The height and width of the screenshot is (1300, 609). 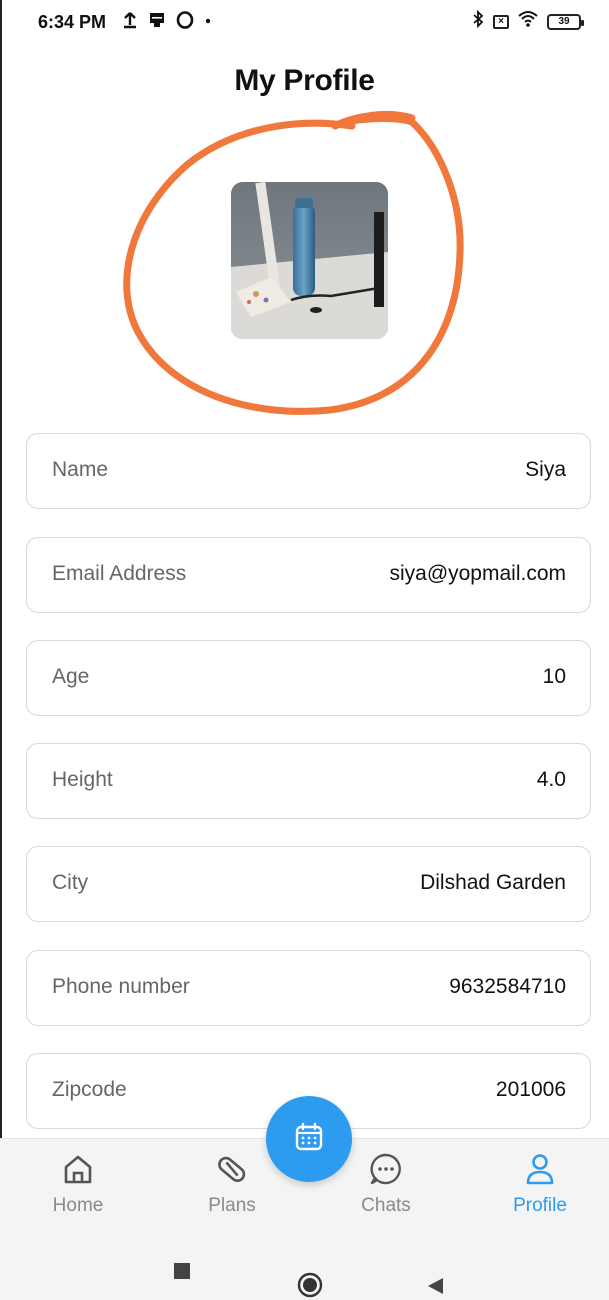 What do you see at coordinates (386, 1205) in the screenshot?
I see `nav-label: Chats` at bounding box center [386, 1205].